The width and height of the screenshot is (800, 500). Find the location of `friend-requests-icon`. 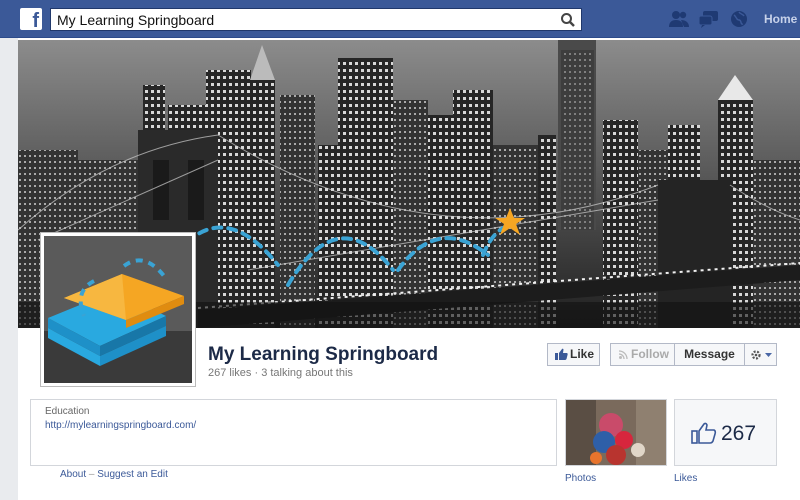

friend-requests-icon is located at coordinates (679, 19).